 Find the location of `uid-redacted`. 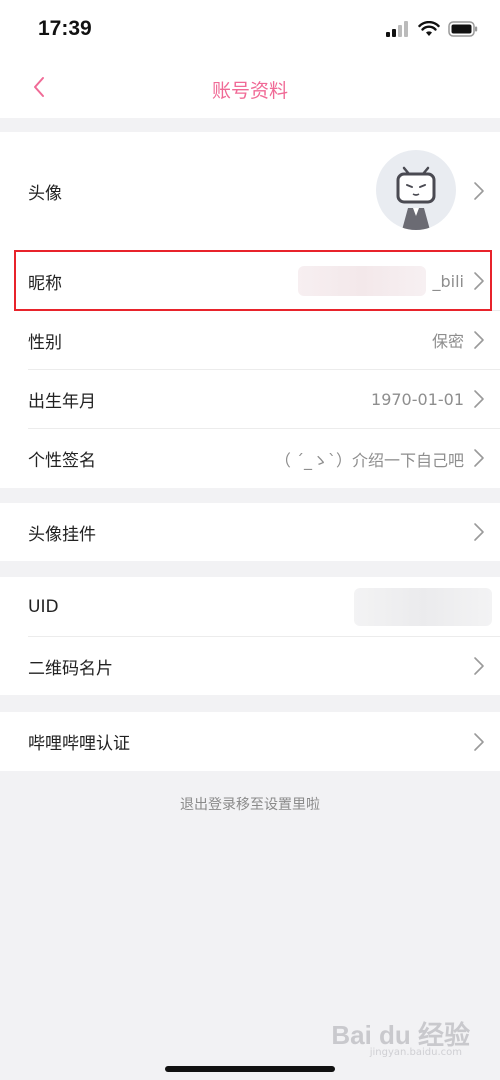

uid-redacted is located at coordinates (423, 607).